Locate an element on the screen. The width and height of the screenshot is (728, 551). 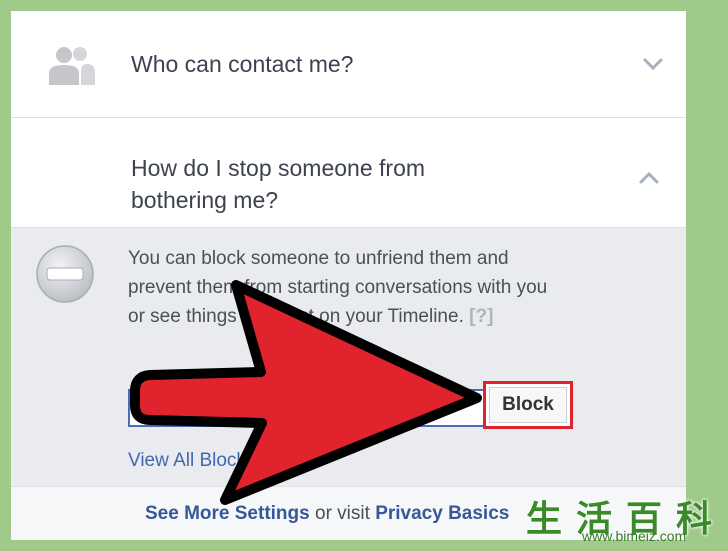
site-watermark: 生活百科 www.bimeiz.com is located at coordinates (626, 519).